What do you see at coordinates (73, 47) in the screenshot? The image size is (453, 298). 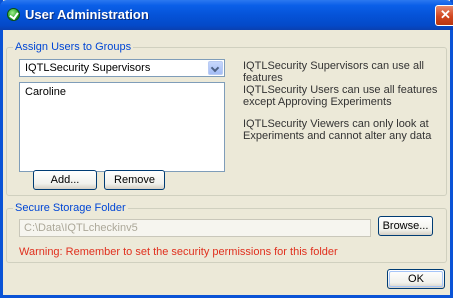 I see `assign-users-legend: Assign Users to Groups` at bounding box center [73, 47].